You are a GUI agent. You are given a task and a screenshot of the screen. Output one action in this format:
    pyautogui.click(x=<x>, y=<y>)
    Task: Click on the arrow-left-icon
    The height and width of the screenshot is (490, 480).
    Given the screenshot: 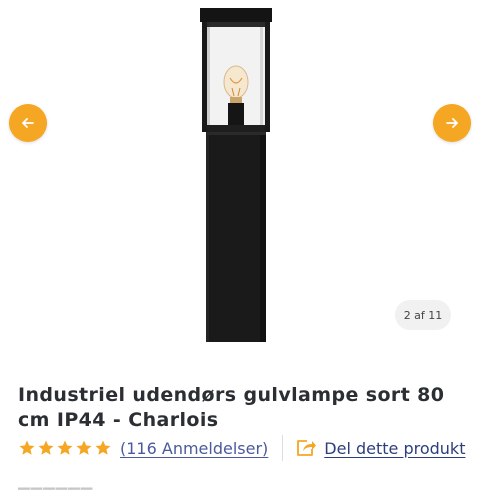 What is the action you would take?
    pyautogui.click(x=28, y=123)
    